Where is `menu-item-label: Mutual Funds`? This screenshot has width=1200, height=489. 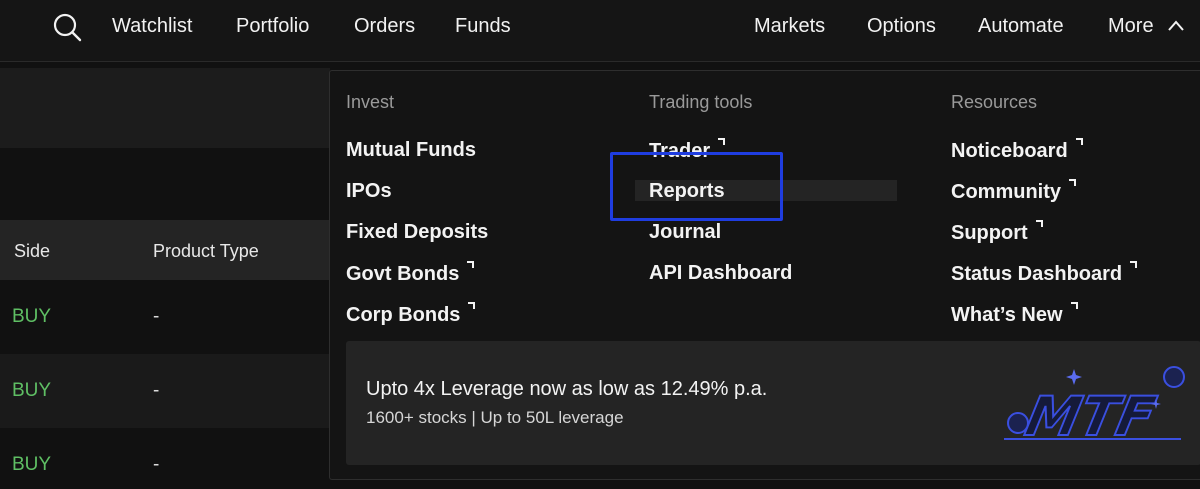
menu-item-label: Mutual Funds is located at coordinates (411, 150).